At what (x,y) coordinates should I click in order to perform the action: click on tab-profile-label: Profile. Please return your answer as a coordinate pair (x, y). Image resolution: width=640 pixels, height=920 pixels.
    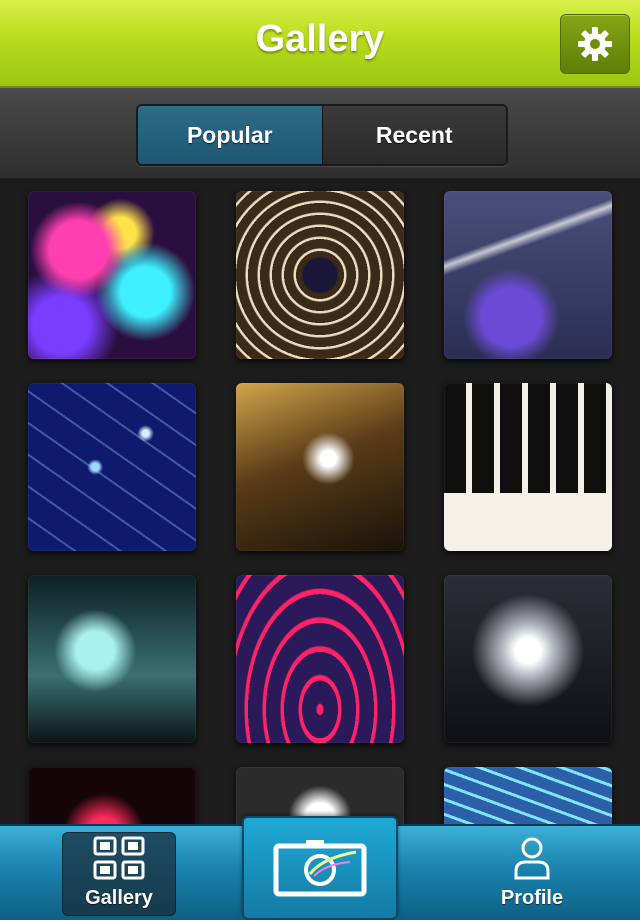
    Looking at the image, I should click on (532, 898).